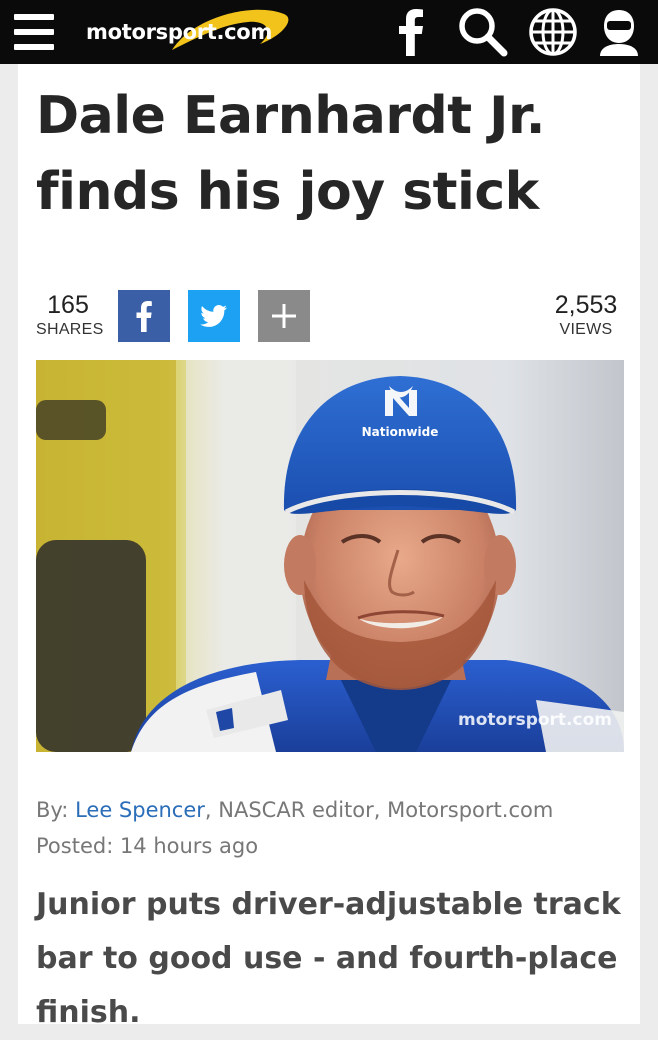 The image size is (658, 1040). I want to click on share-facebook-button, so click(144, 316).